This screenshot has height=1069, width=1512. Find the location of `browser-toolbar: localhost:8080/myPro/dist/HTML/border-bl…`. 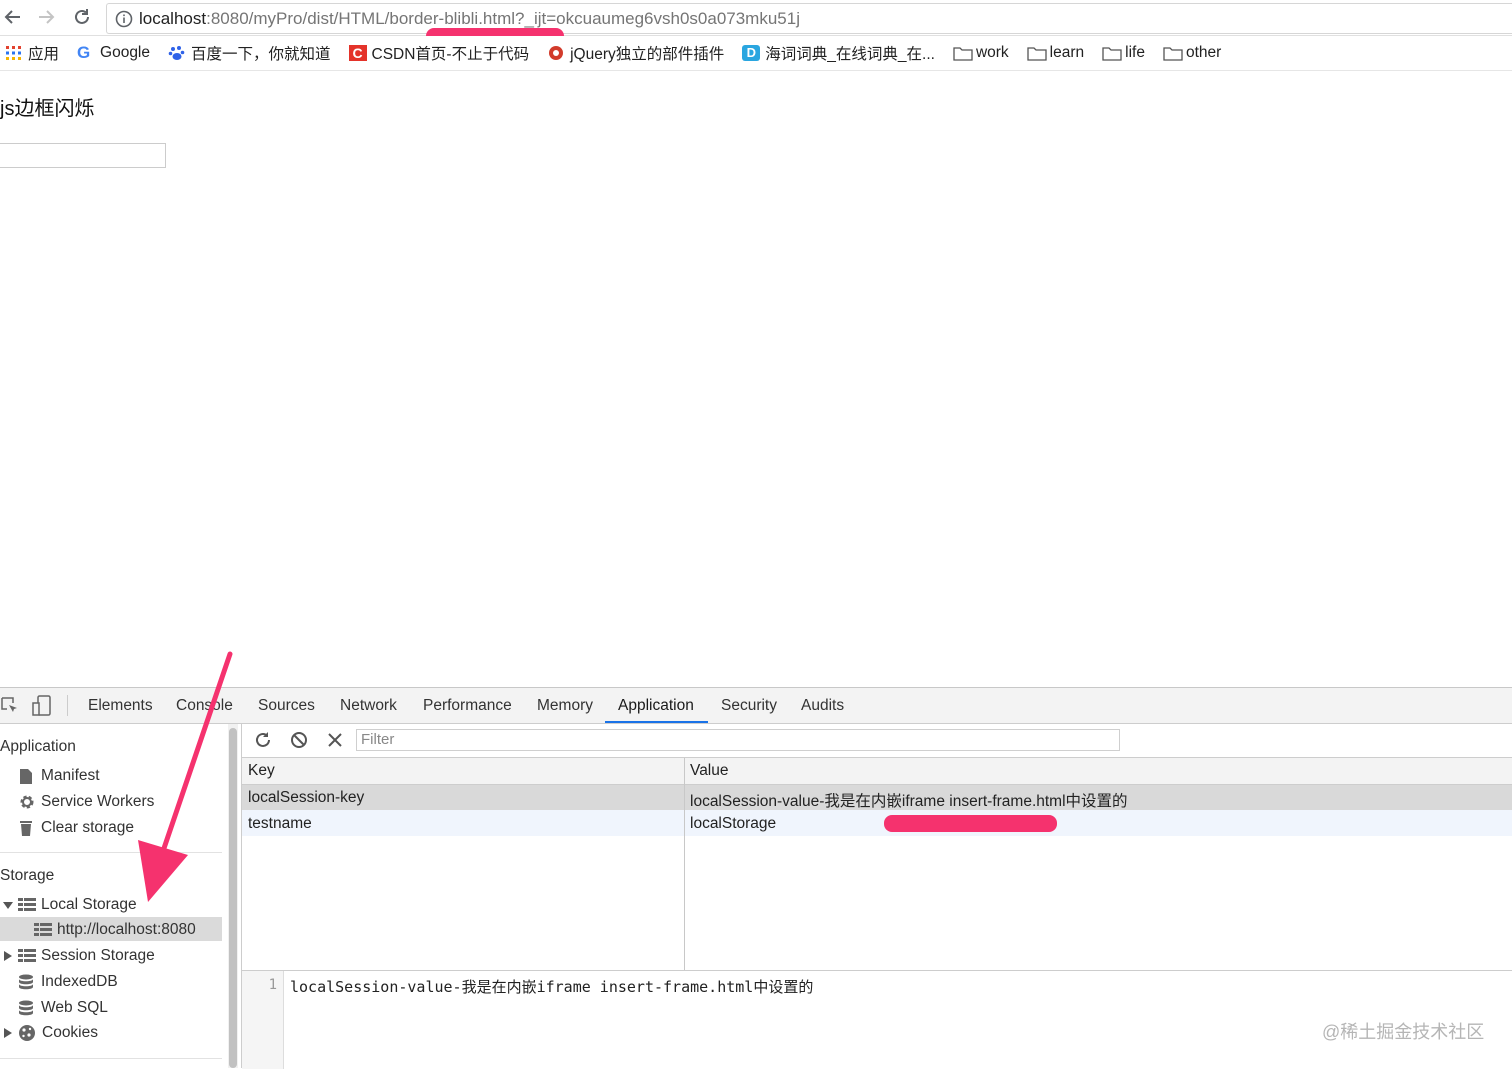

browser-toolbar: localhost:8080/myPro/dist/HTML/border-bl… is located at coordinates (756, 22).